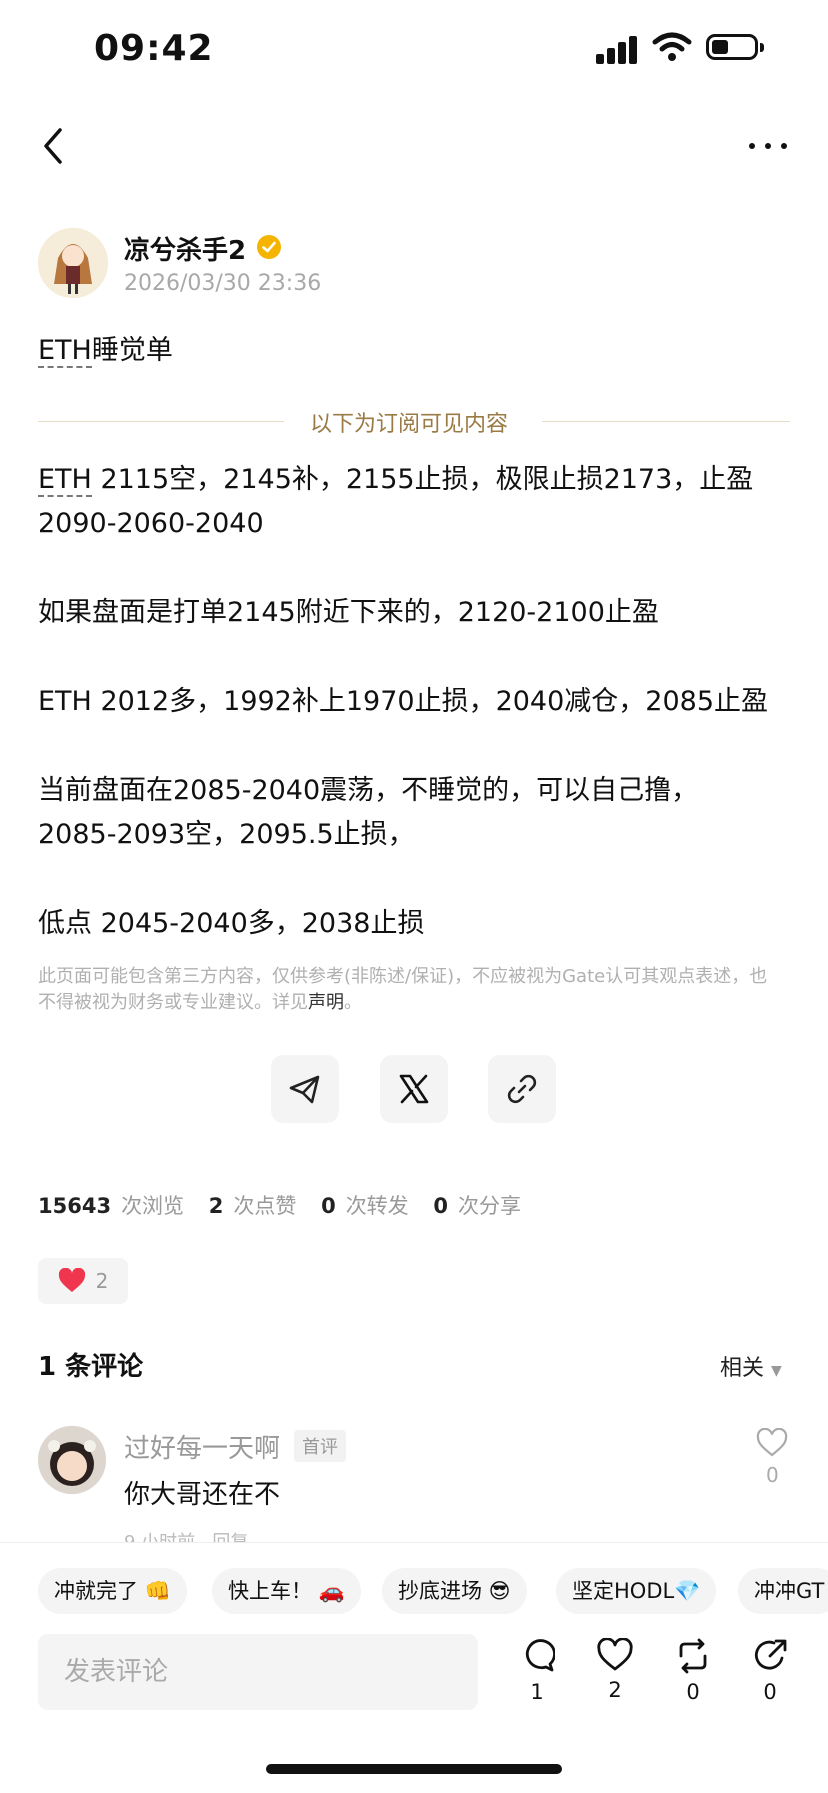 This screenshot has height=1793, width=828. I want to click on author-avatar, so click(73, 263).